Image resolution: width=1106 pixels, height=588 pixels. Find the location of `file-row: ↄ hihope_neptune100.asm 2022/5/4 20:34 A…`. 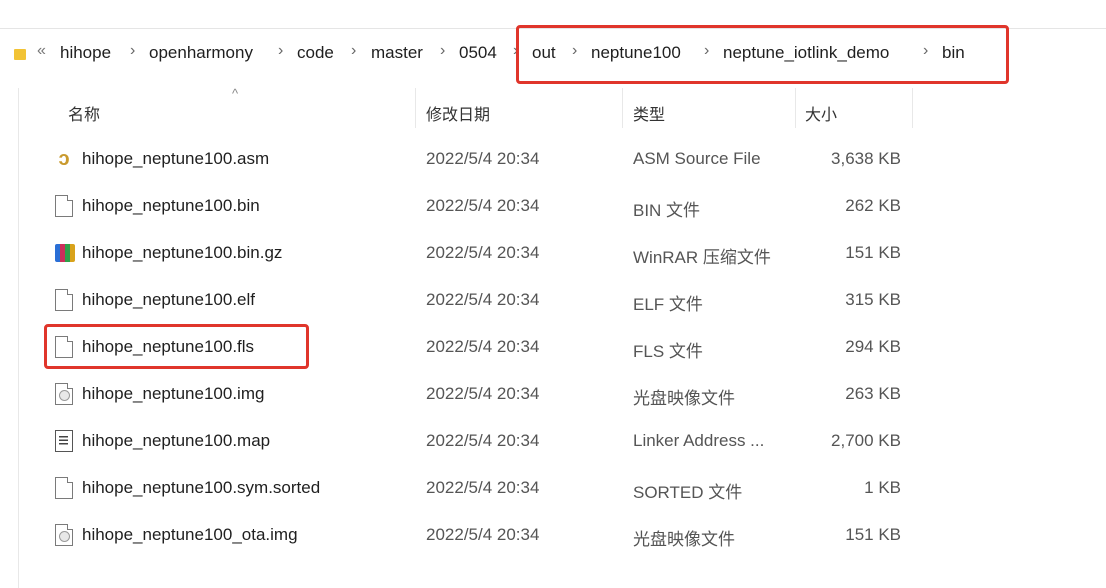

file-row: ↄ hihope_neptune100.asm 2022/5/4 20:34 A… is located at coordinates (553, 159).